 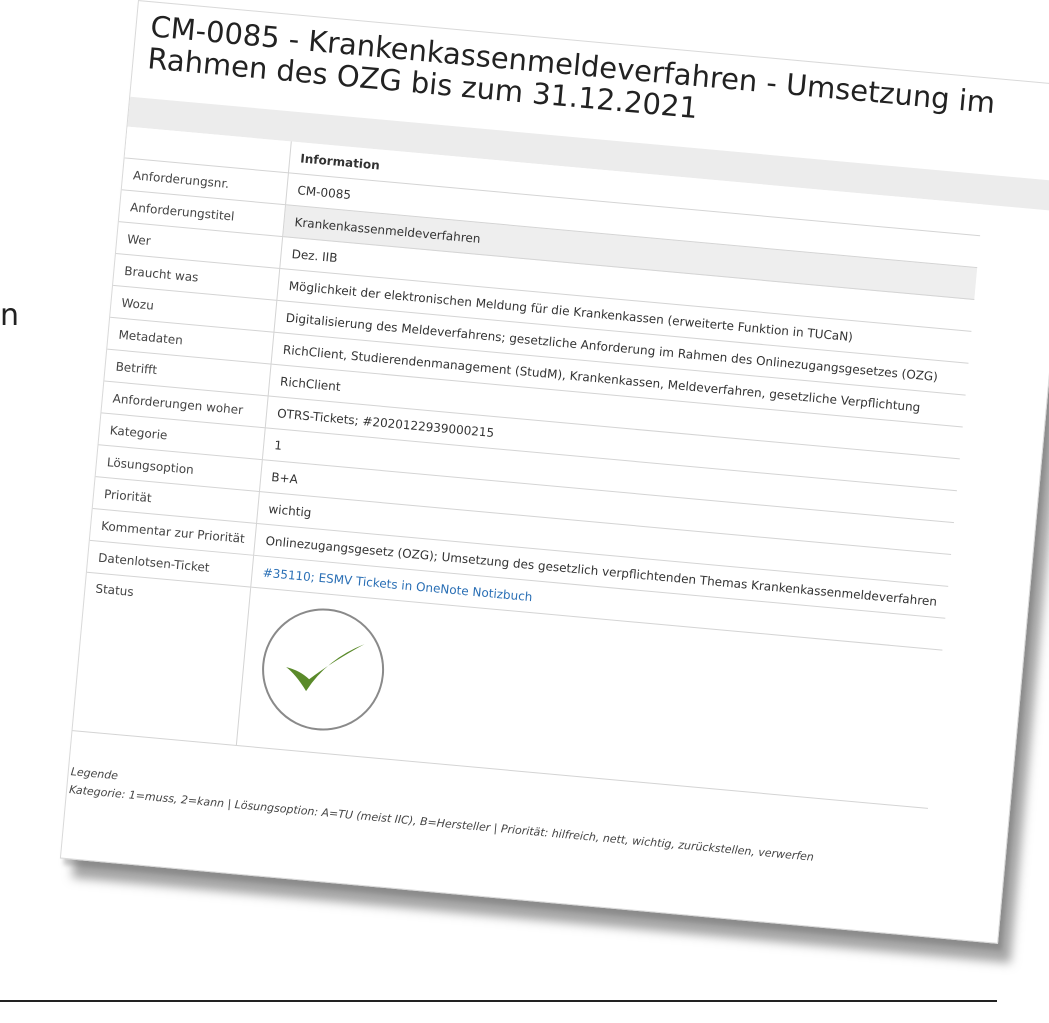 I want to click on row-label: Status, so click(x=161, y=659).